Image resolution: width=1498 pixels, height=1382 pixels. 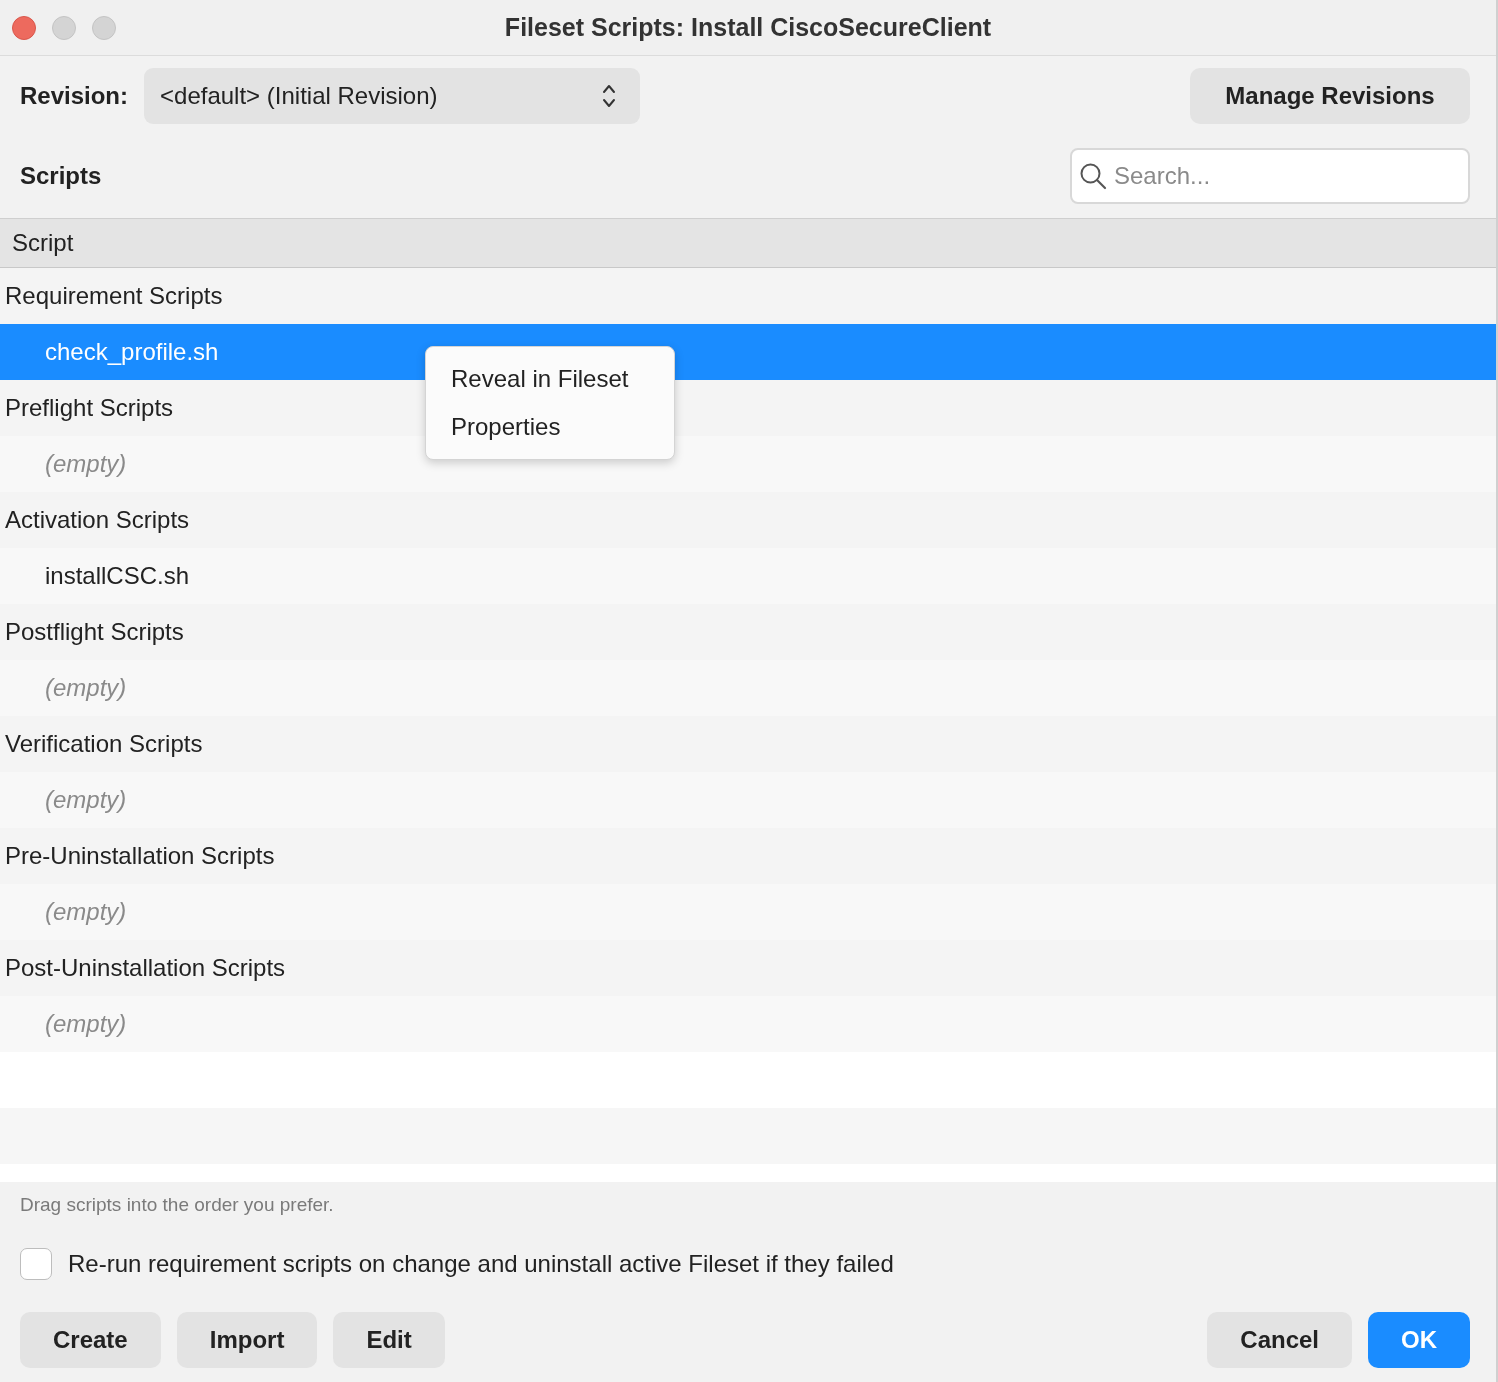 What do you see at coordinates (61, 176) in the screenshot?
I see `scripts-heading: Scripts` at bounding box center [61, 176].